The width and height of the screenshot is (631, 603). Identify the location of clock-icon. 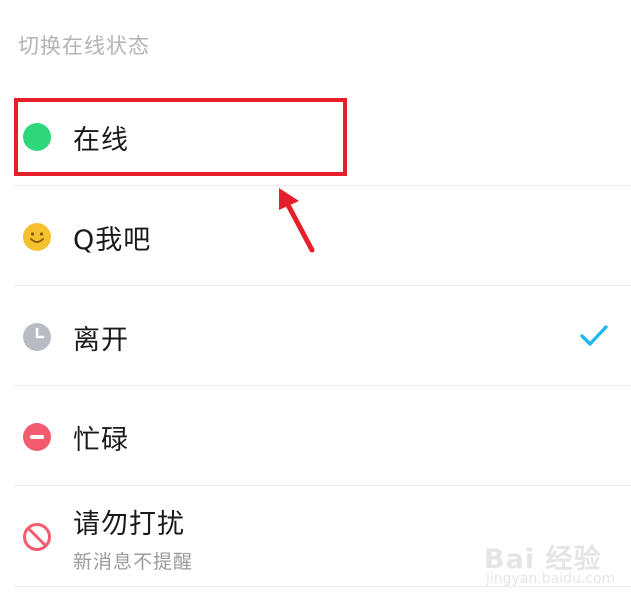
(37, 337).